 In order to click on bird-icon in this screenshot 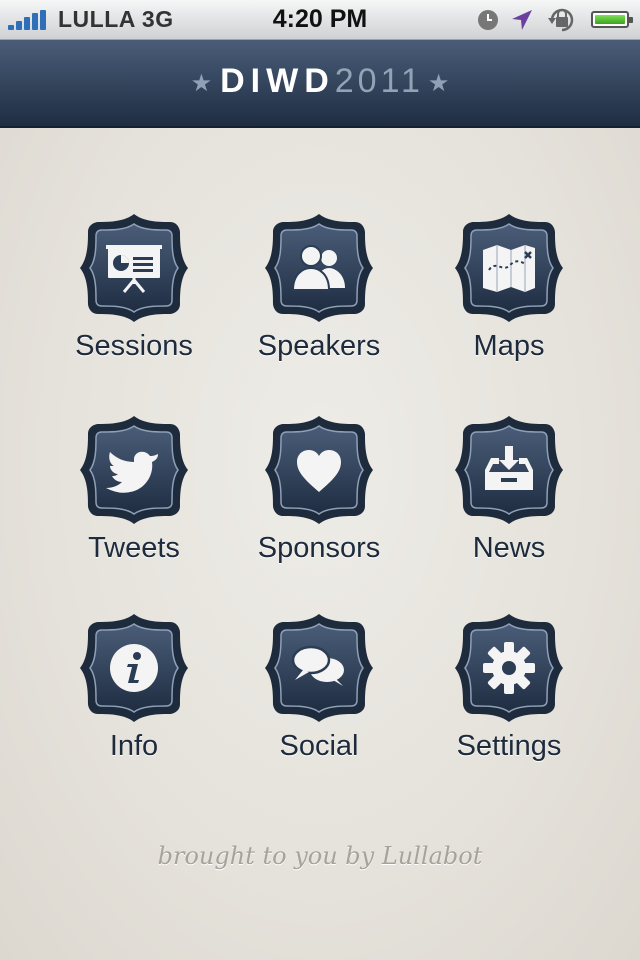, I will do `click(134, 470)`.